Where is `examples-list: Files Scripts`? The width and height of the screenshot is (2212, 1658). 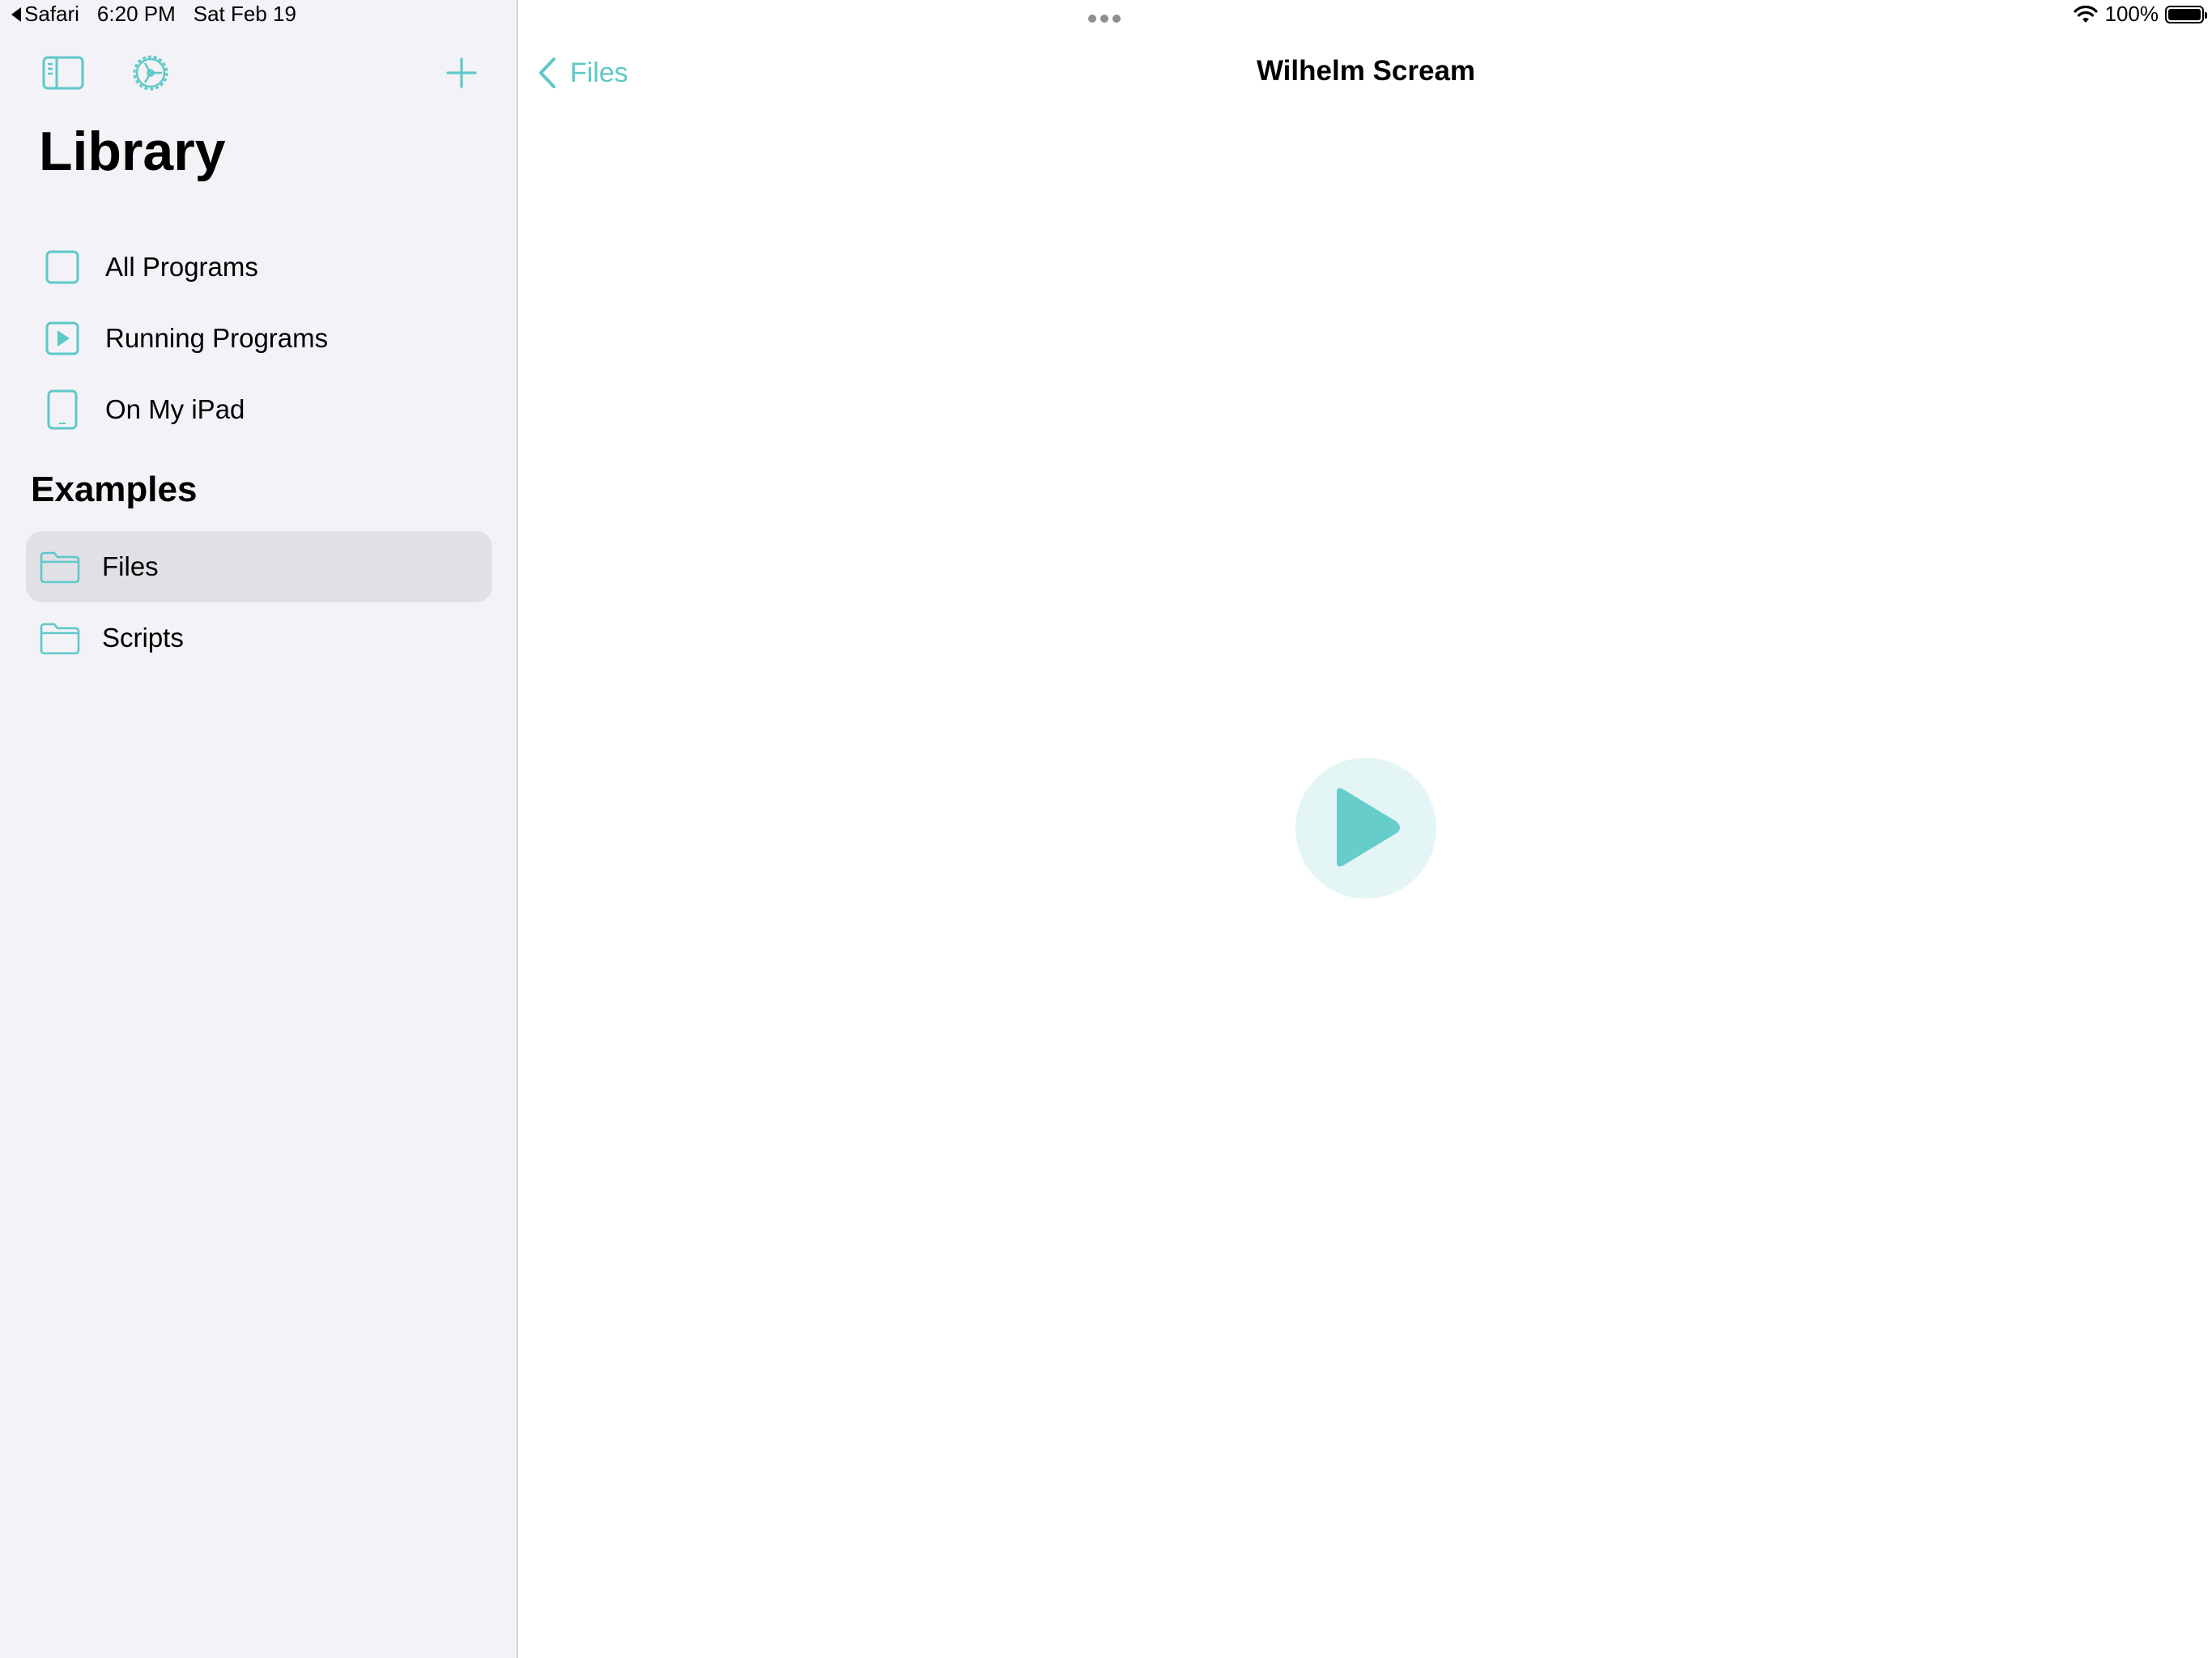
examples-list: Files Scripts is located at coordinates (259, 602).